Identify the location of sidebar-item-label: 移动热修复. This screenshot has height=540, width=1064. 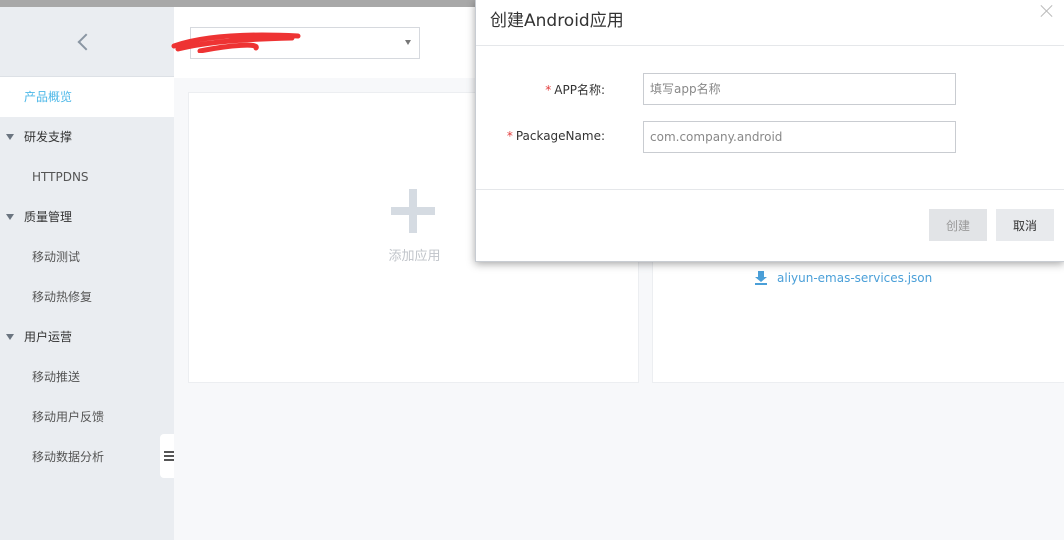
(62, 297).